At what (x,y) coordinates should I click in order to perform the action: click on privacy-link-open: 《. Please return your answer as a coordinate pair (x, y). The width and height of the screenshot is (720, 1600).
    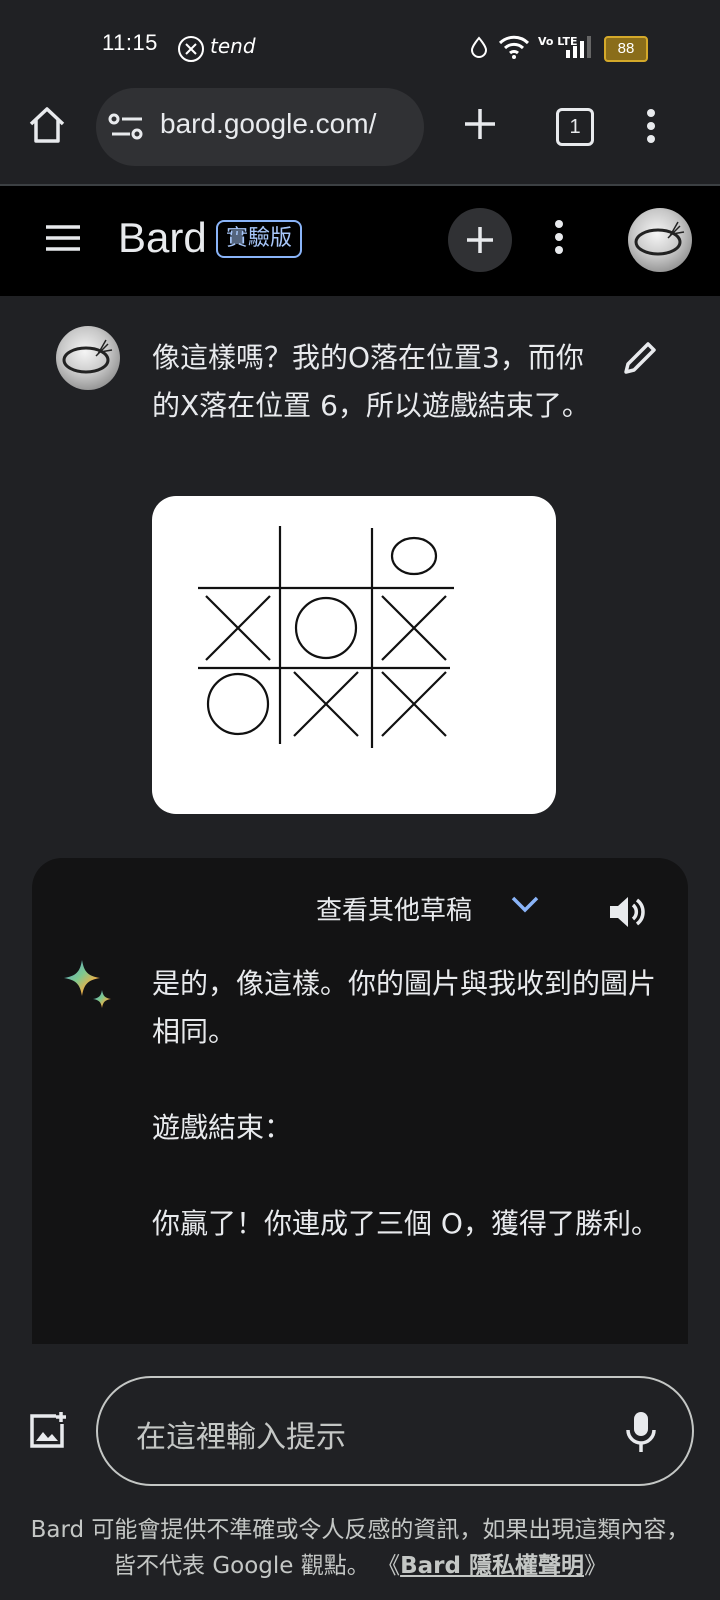
    Looking at the image, I should click on (389, 1566).